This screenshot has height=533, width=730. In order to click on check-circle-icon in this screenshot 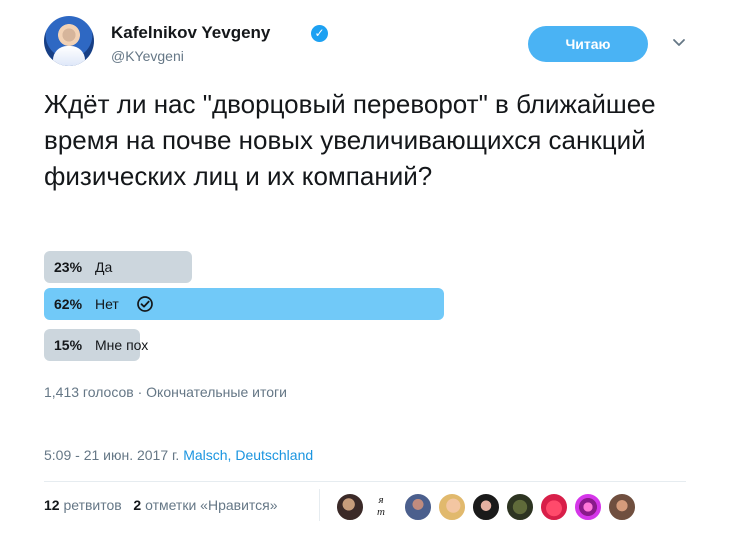, I will do `click(145, 304)`.